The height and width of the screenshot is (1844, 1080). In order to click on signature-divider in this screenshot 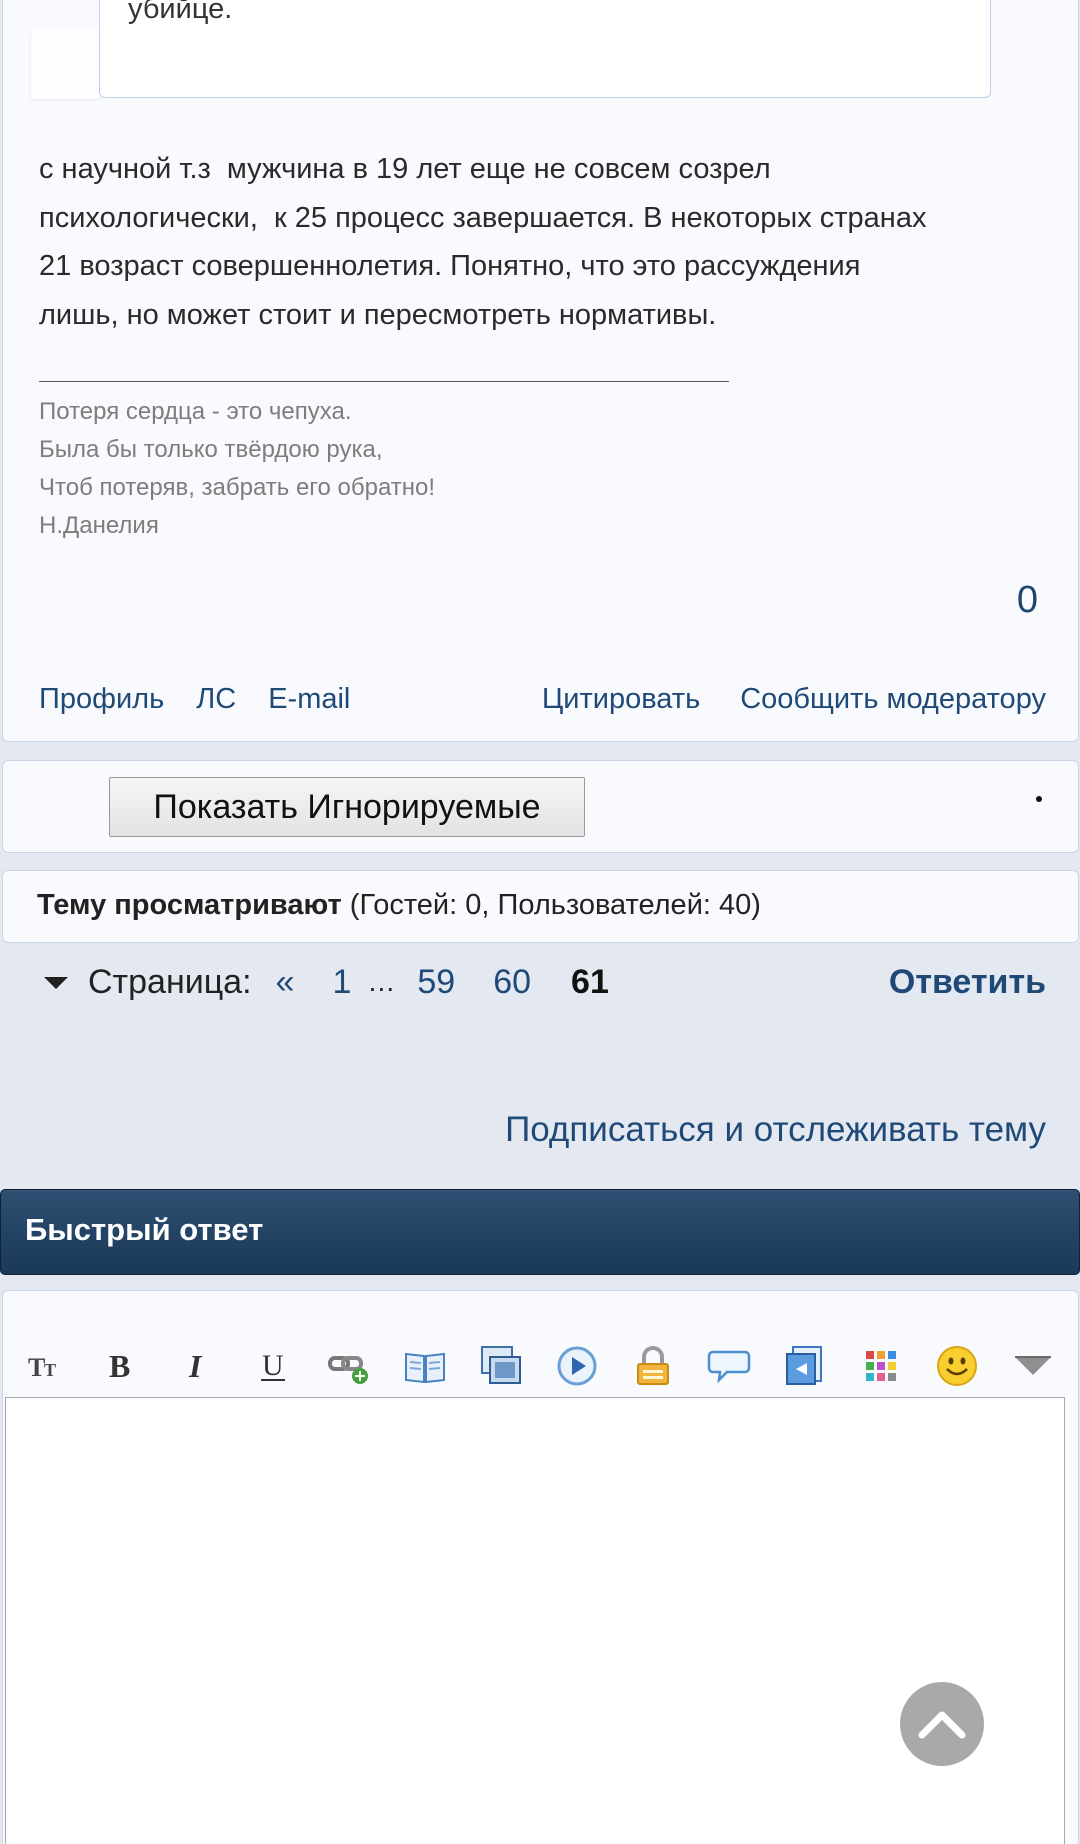, I will do `click(384, 381)`.